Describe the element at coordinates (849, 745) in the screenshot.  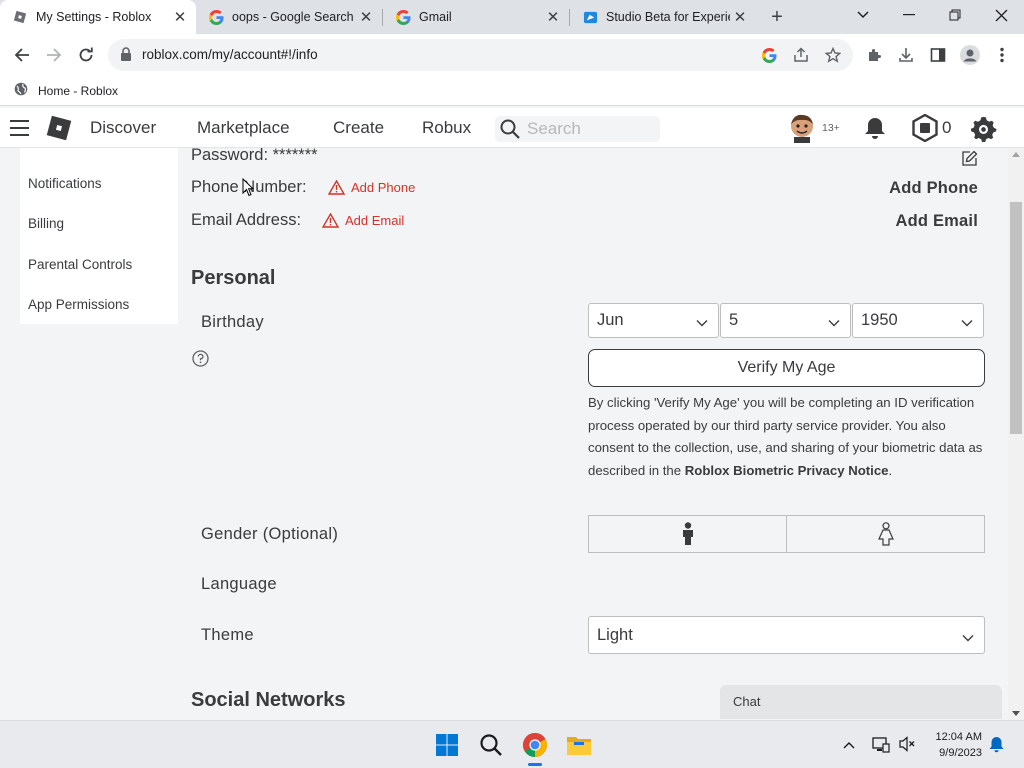
I see `show-hidden-icons-icon` at that location.